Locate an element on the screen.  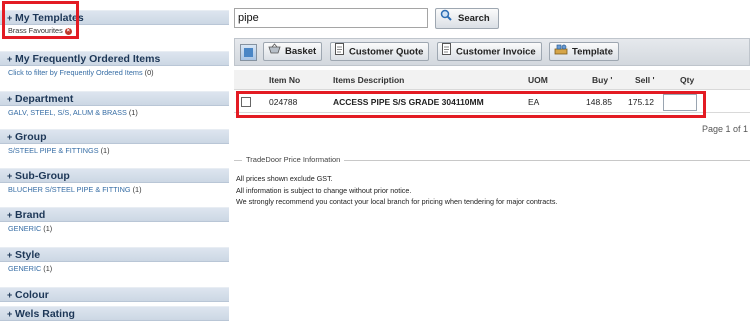
section-wels-rating: + Wels Rating is located at coordinates (114, 313).